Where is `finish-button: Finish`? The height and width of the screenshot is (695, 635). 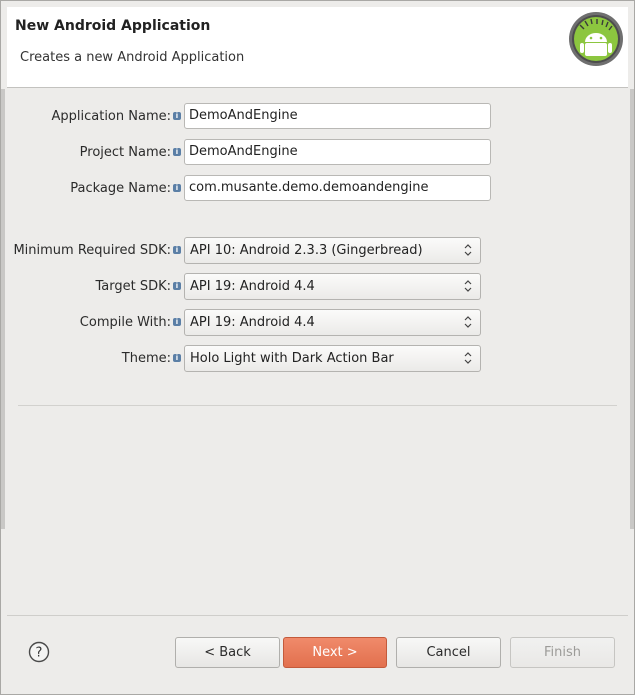 finish-button: Finish is located at coordinates (562, 652).